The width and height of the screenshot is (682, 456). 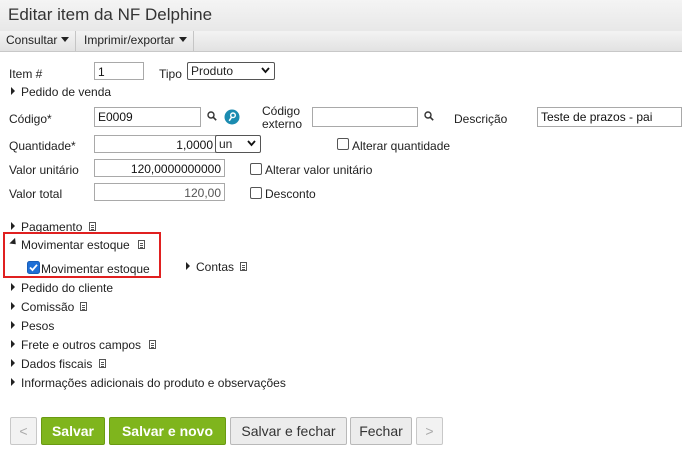 I want to click on desconto-label: Desconto, so click(x=290, y=194).